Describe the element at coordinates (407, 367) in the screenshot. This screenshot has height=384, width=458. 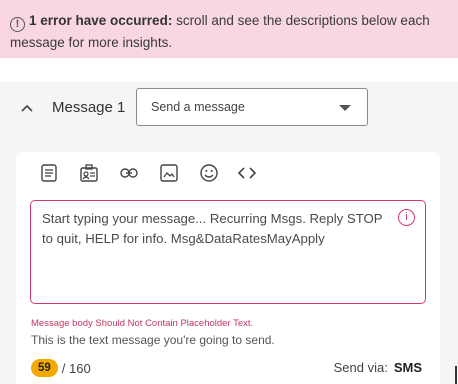
I see `send-via-value: SMS` at that location.